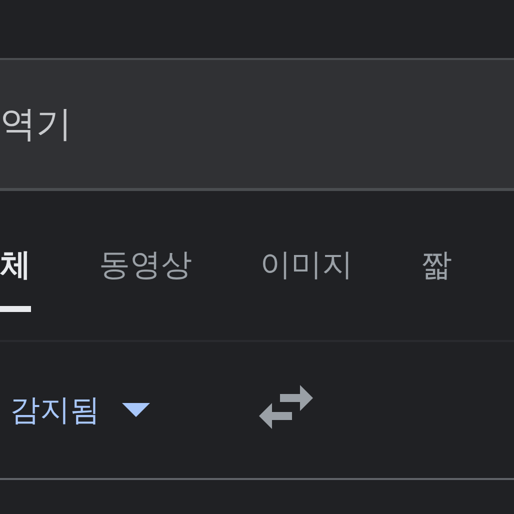  Describe the element at coordinates (136, 410) in the screenshot. I see `caret-icon` at that location.